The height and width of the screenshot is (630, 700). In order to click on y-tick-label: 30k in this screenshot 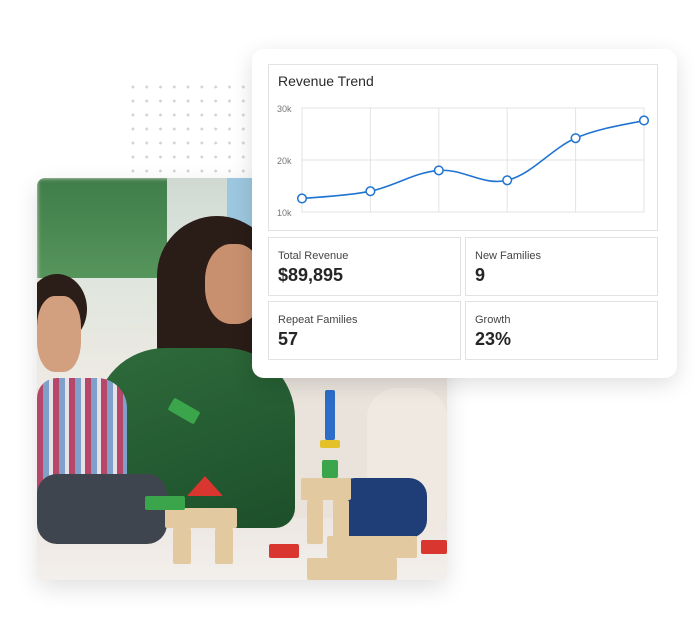, I will do `click(284, 109)`.